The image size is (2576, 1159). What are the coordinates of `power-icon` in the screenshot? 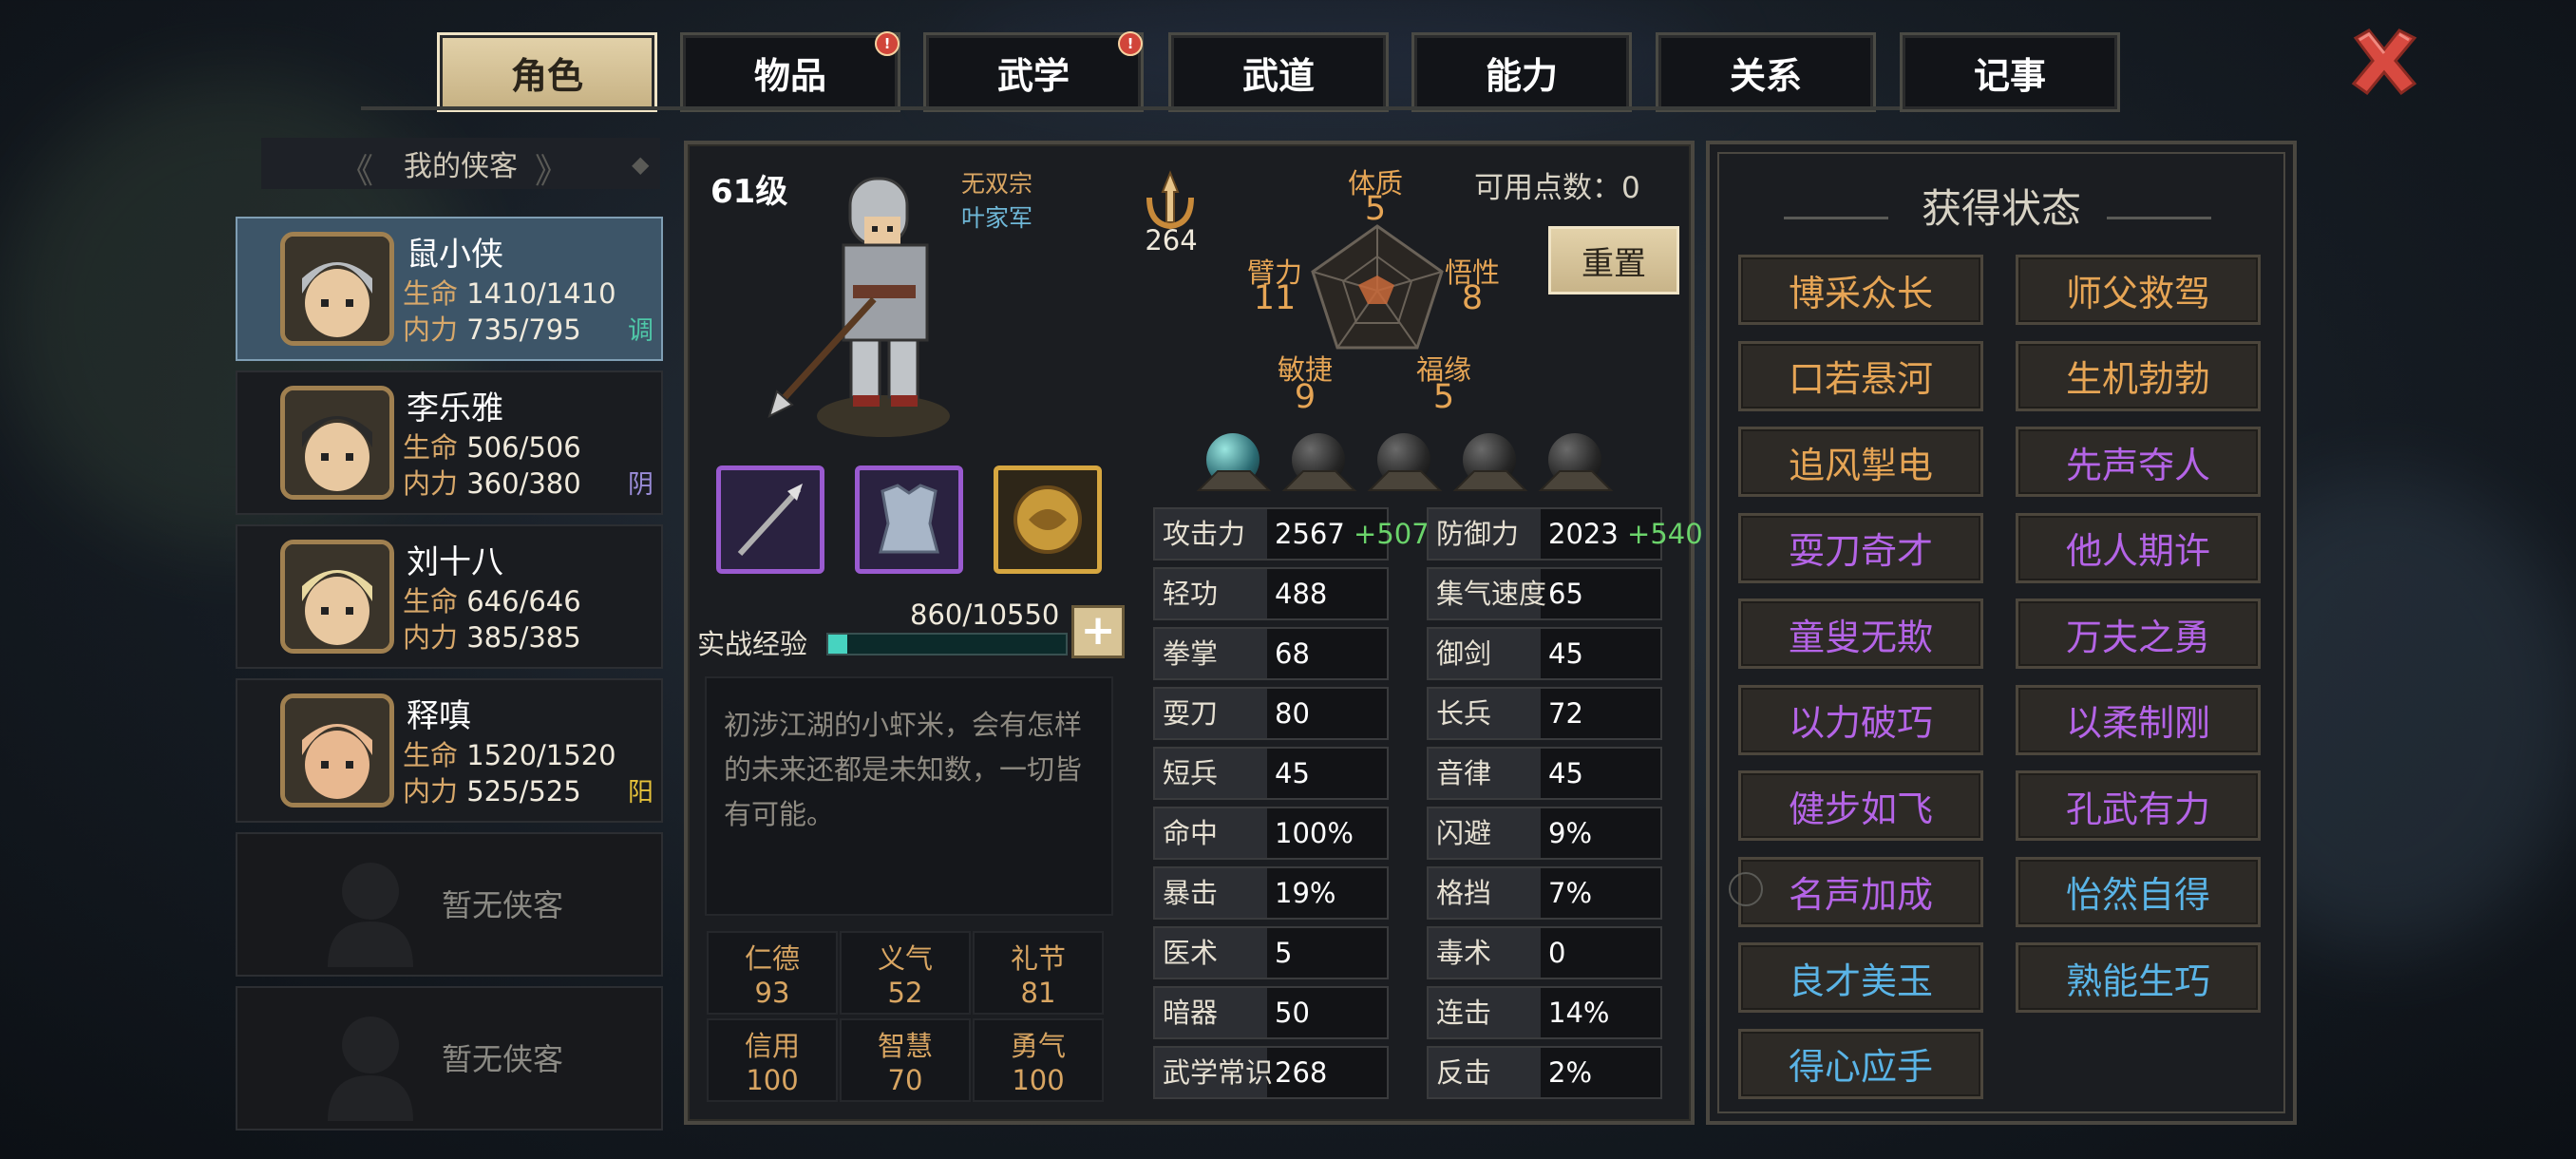 It's located at (1170, 200).